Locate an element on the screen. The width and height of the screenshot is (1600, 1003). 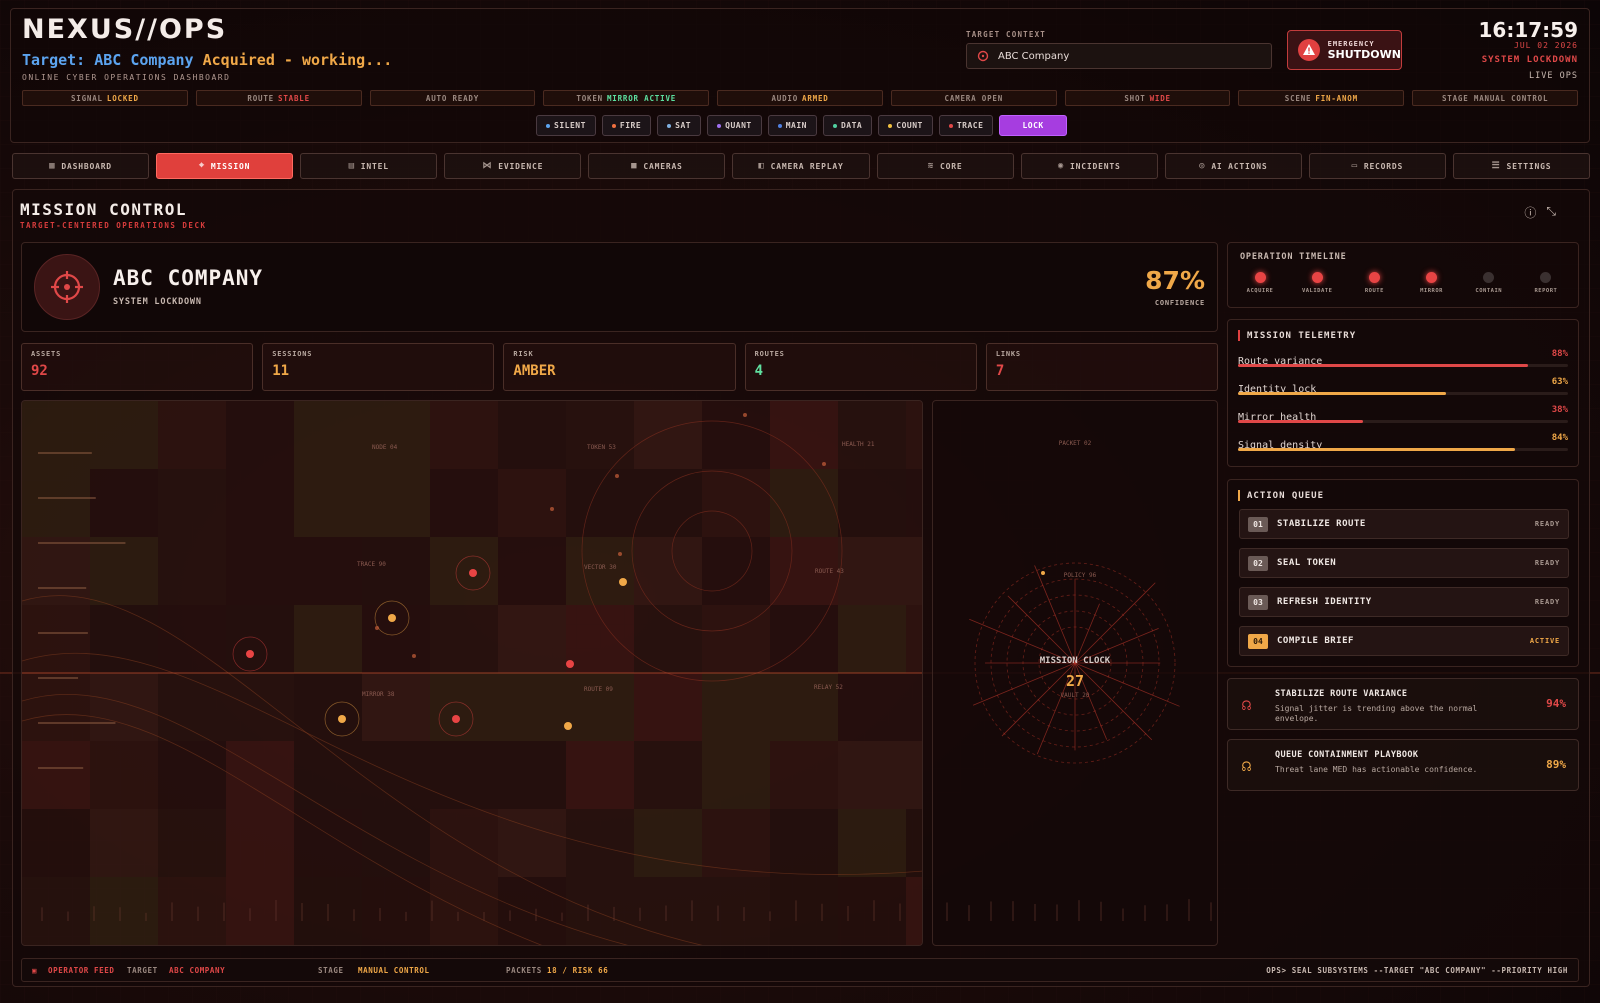
target-prefix: Target: is located at coordinates (54, 60).